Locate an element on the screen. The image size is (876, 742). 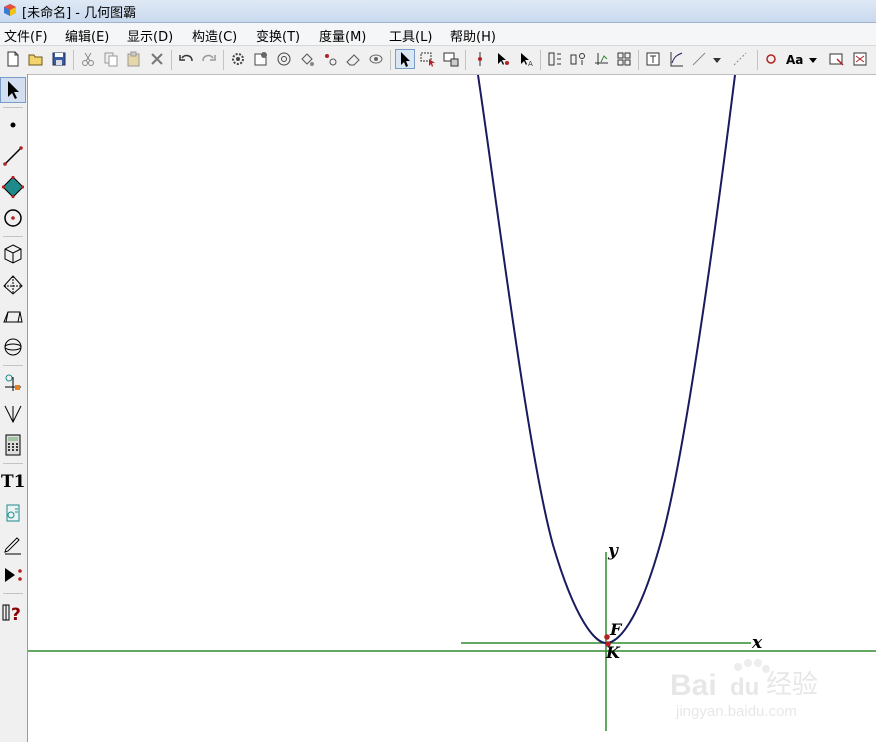
pen-tool-icon is located at coordinates (13, 544).